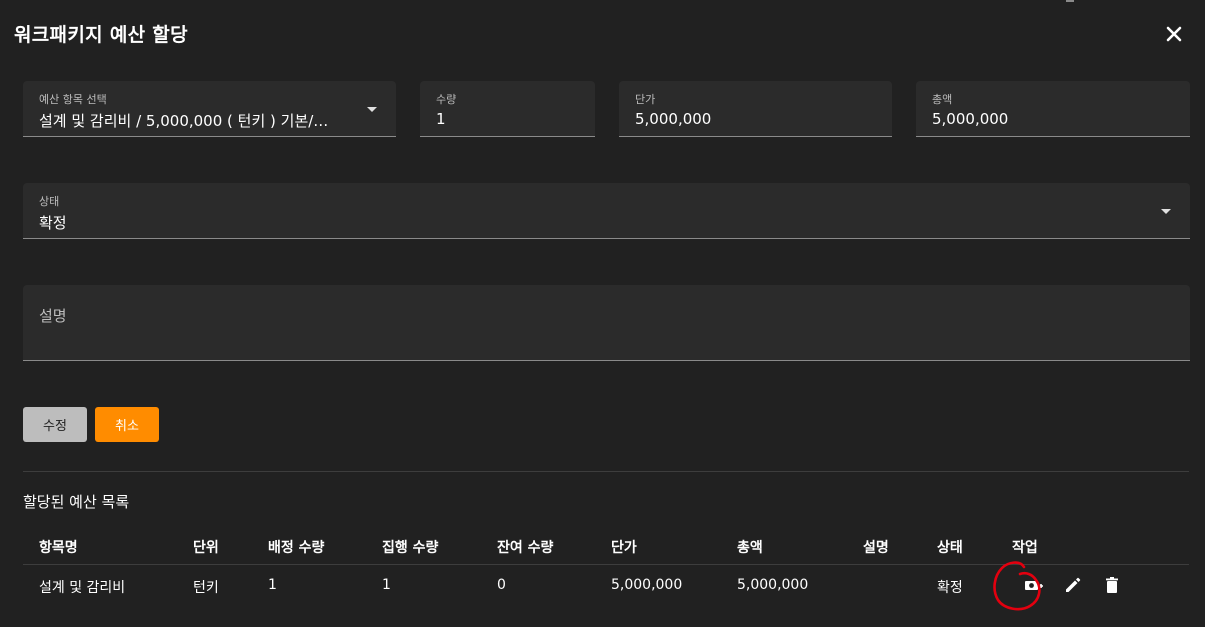  Describe the element at coordinates (1025, 548) in the screenshot. I see `column-header-actions: 작업` at that location.